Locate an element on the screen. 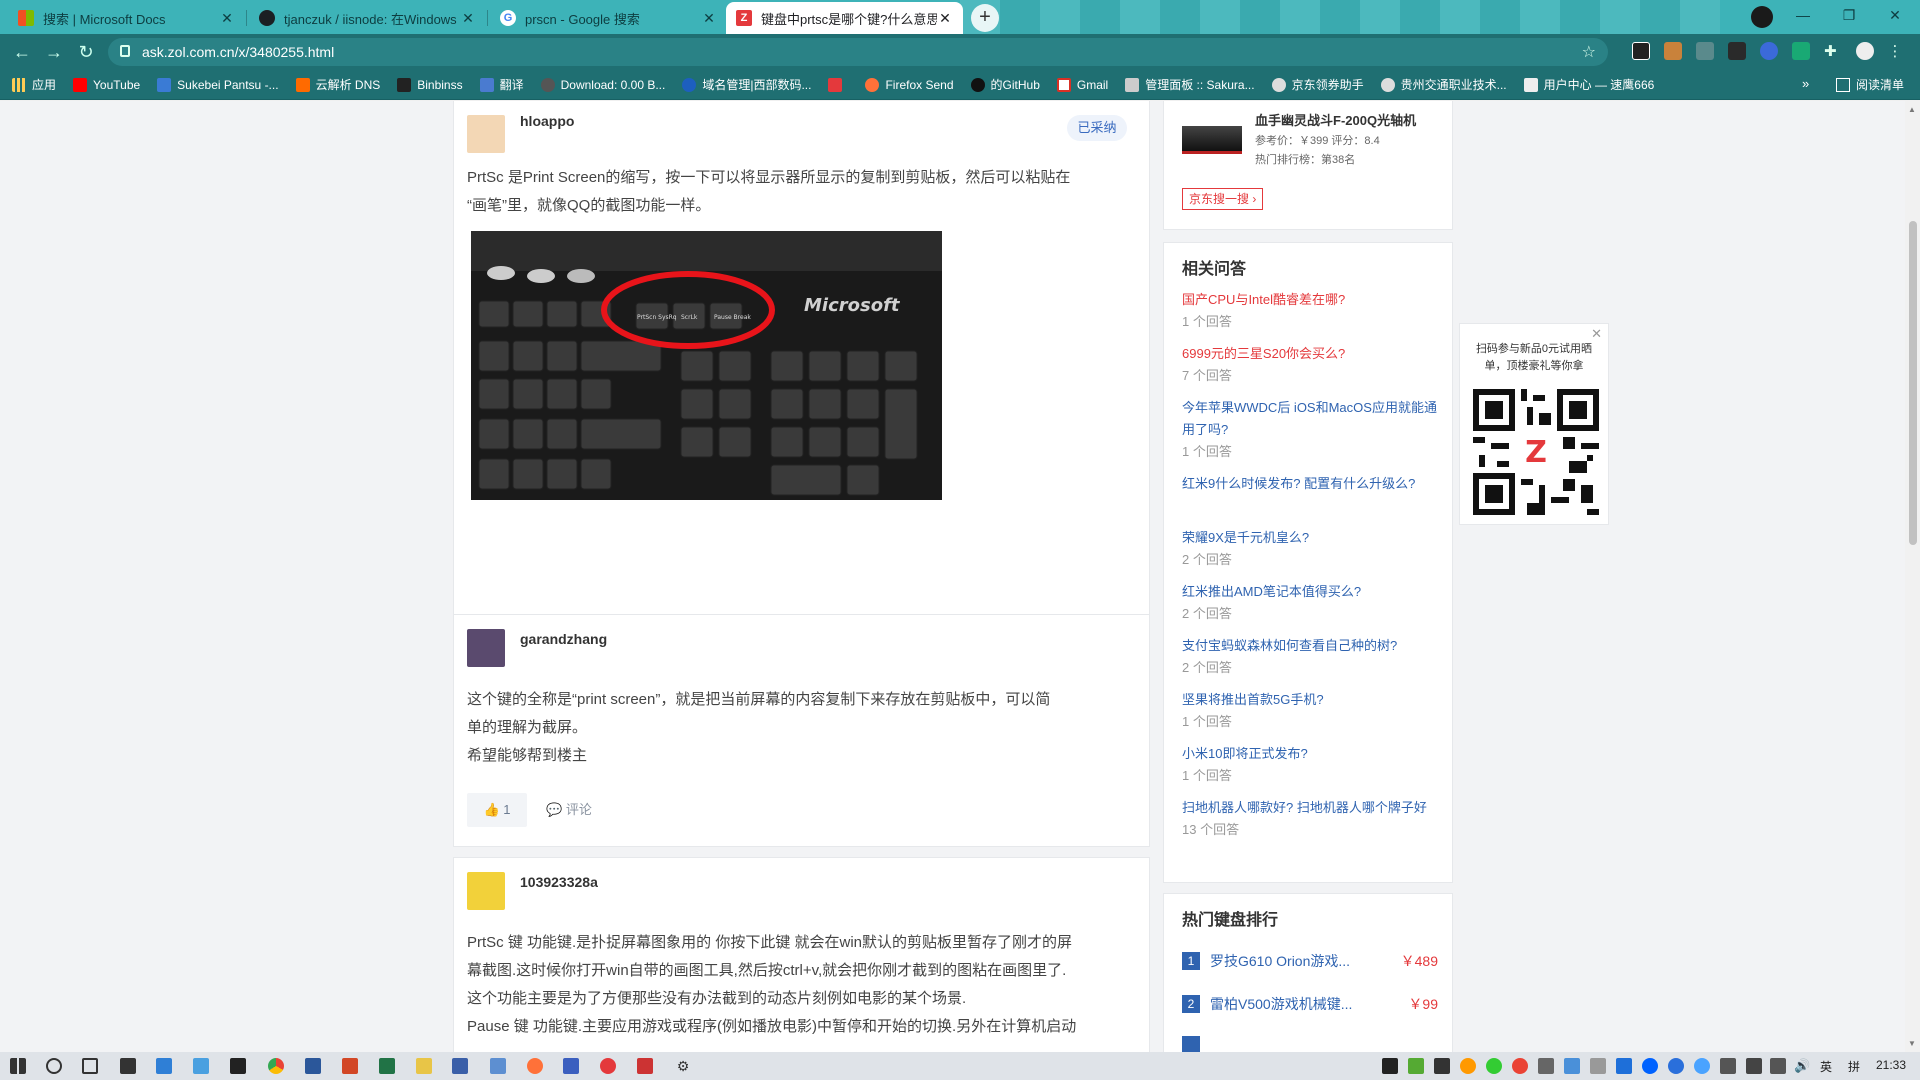  menu-icon: ⋮ is located at coordinates (1895, 51).